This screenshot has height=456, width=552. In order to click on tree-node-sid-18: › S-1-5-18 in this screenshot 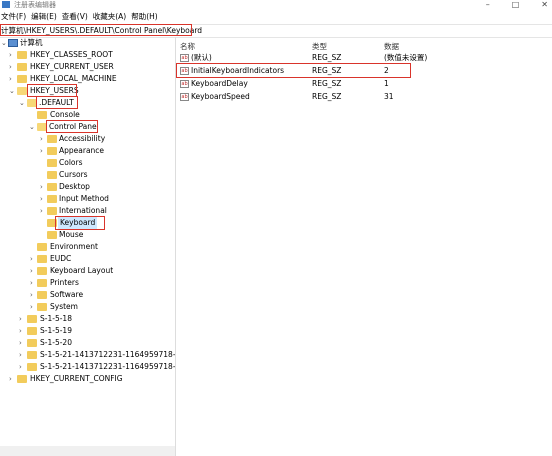, I will do `click(87, 319)`.